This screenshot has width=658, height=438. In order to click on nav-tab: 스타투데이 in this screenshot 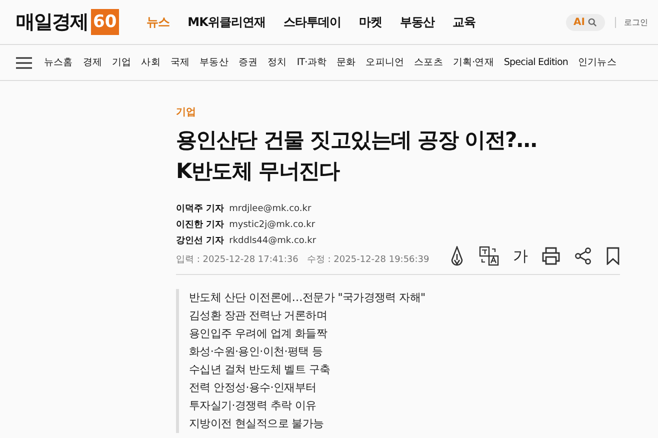, I will do `click(312, 22)`.